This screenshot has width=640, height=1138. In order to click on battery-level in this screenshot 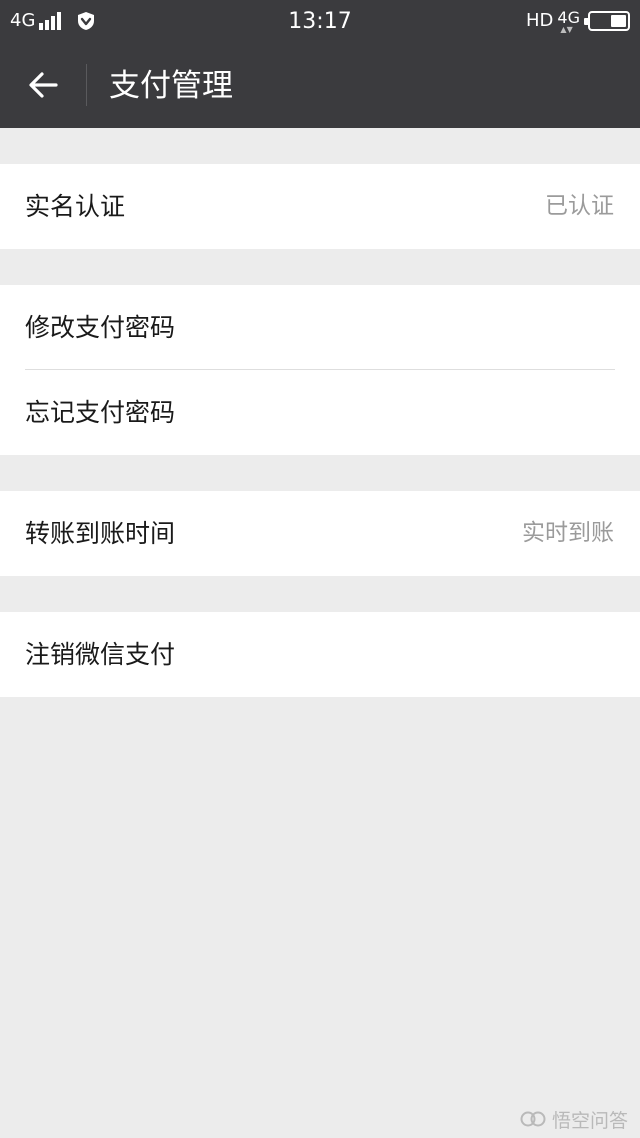, I will do `click(618, 21)`.